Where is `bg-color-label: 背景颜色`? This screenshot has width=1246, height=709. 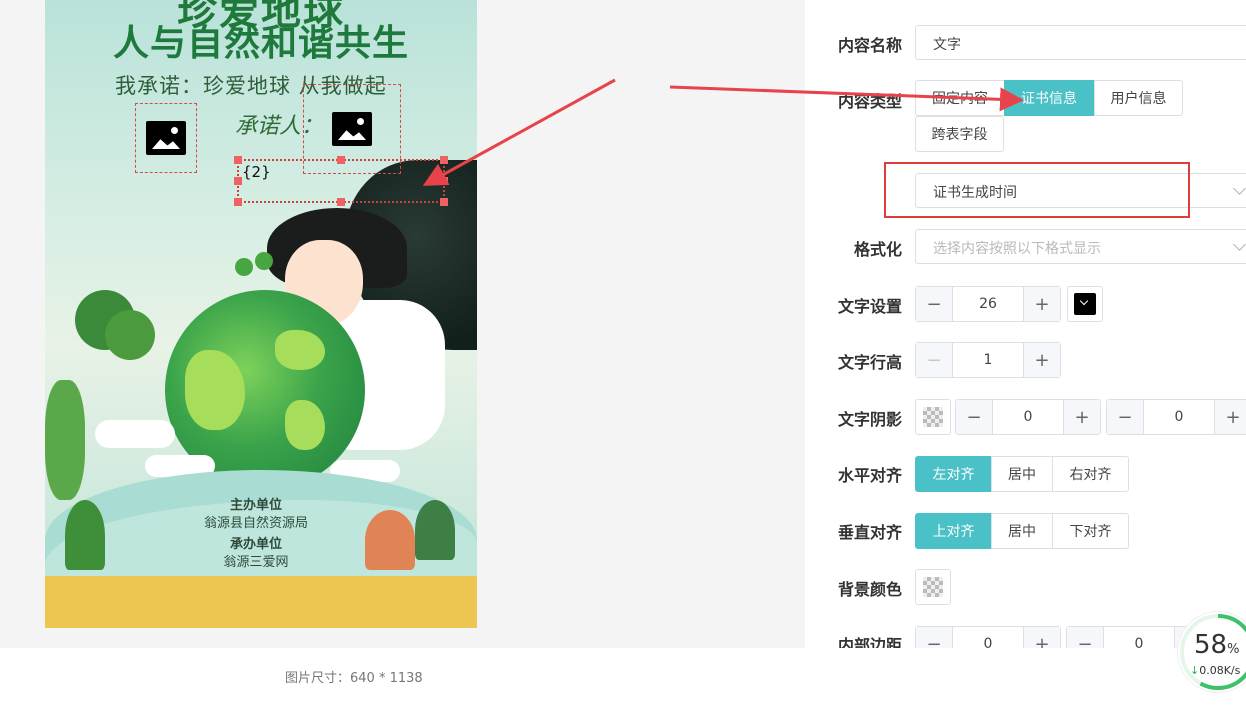 bg-color-label: 背景颜色 is located at coordinates (870, 589).